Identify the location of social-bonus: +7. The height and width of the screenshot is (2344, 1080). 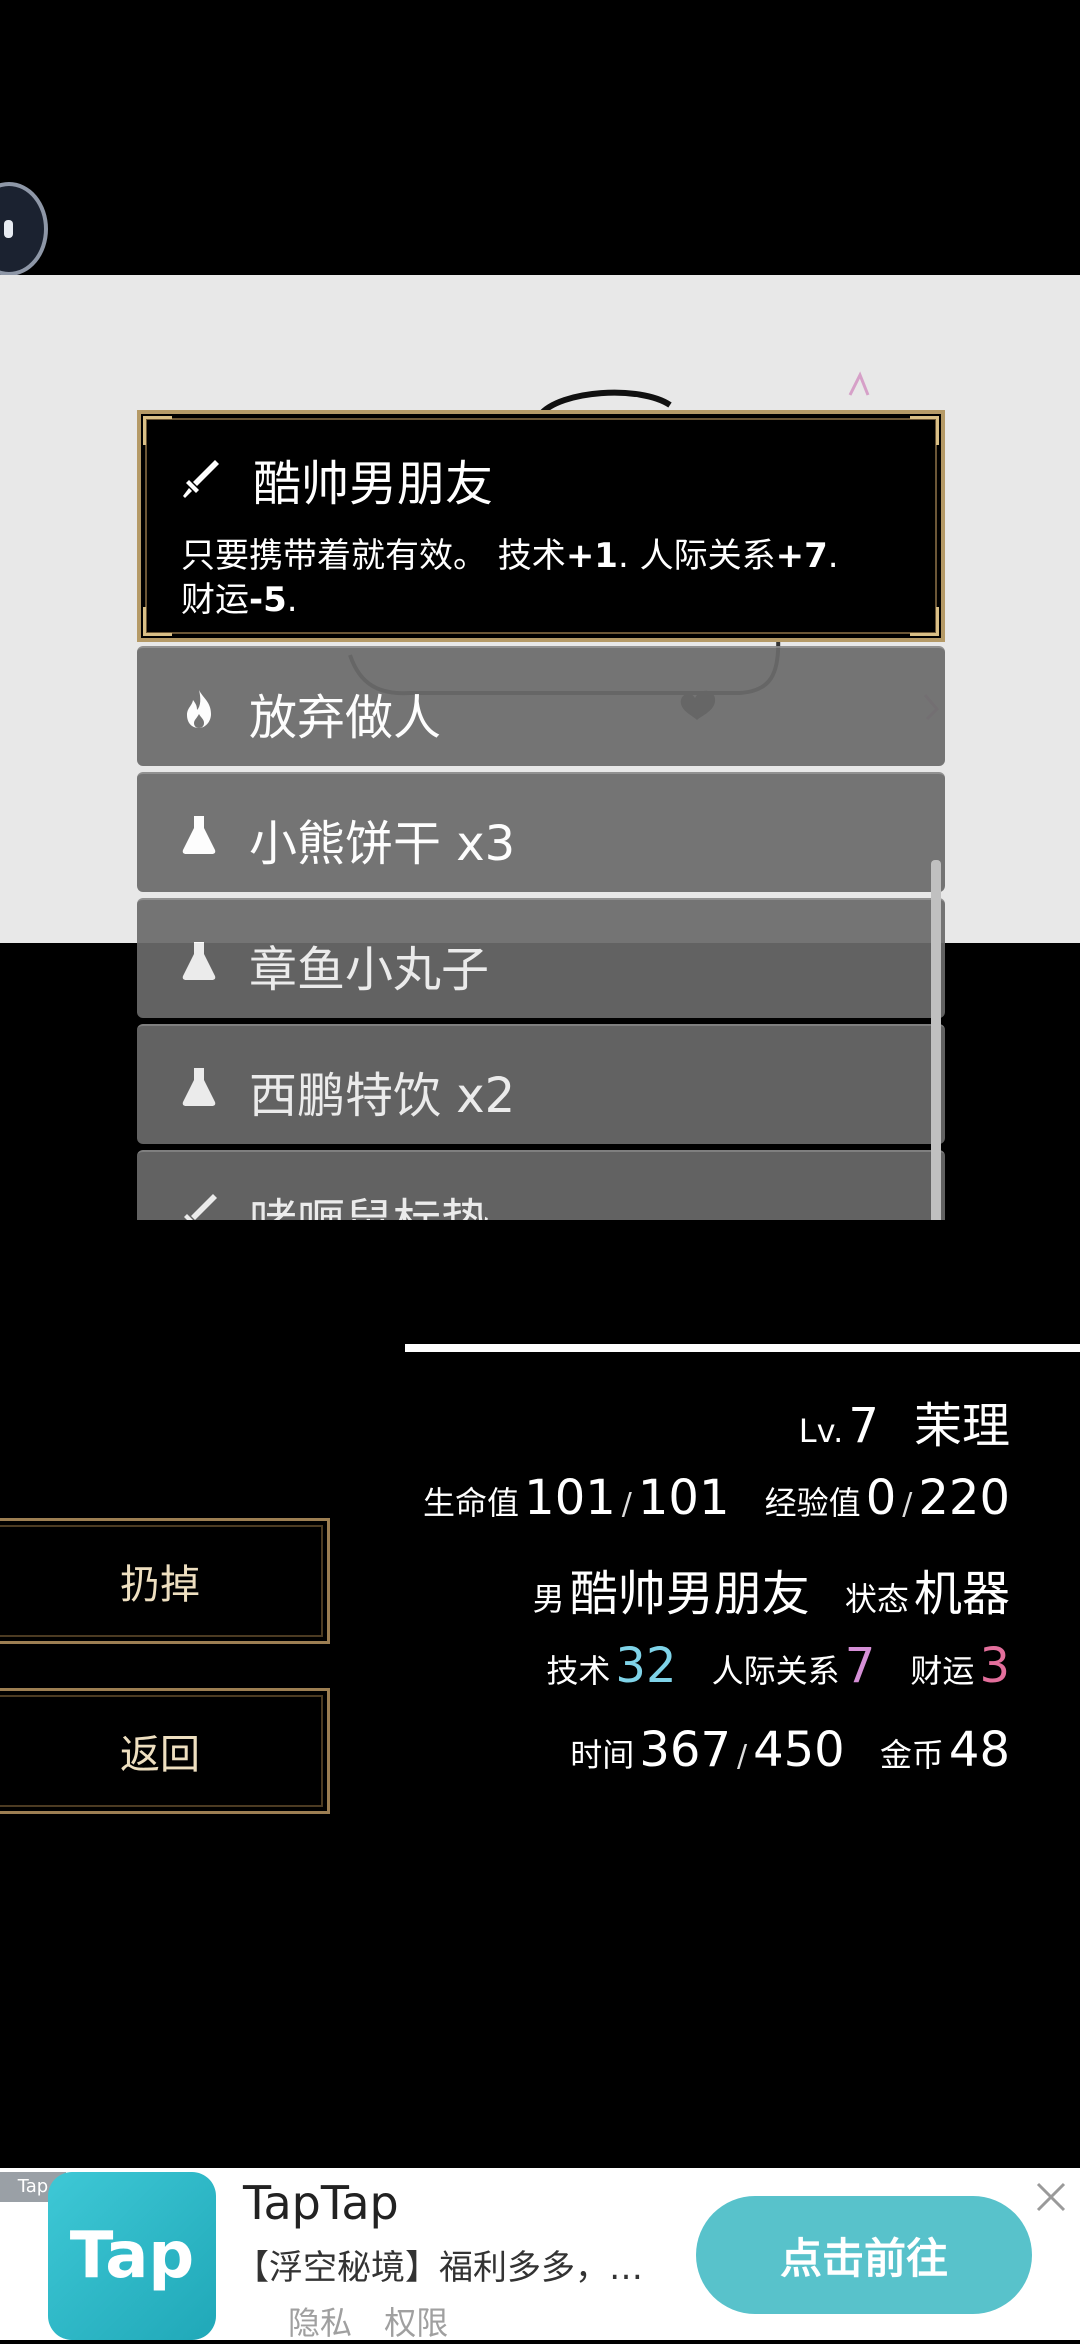
(801, 556).